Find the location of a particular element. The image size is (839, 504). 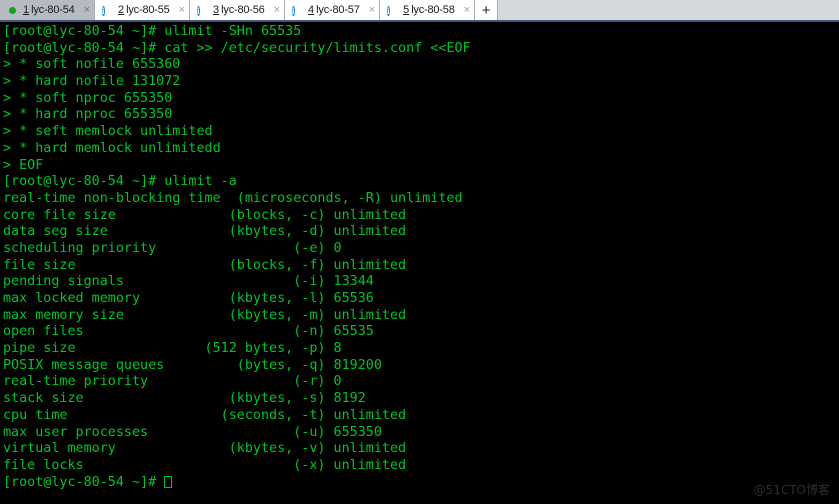

new-tab-button: + is located at coordinates (487, 10).